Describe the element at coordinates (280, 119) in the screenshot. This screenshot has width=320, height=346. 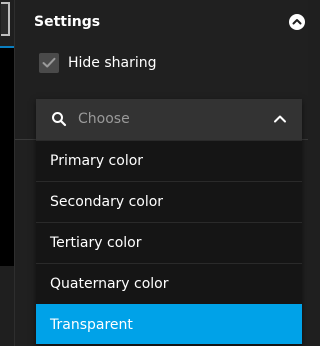
I see `chevron-up-icon` at that location.